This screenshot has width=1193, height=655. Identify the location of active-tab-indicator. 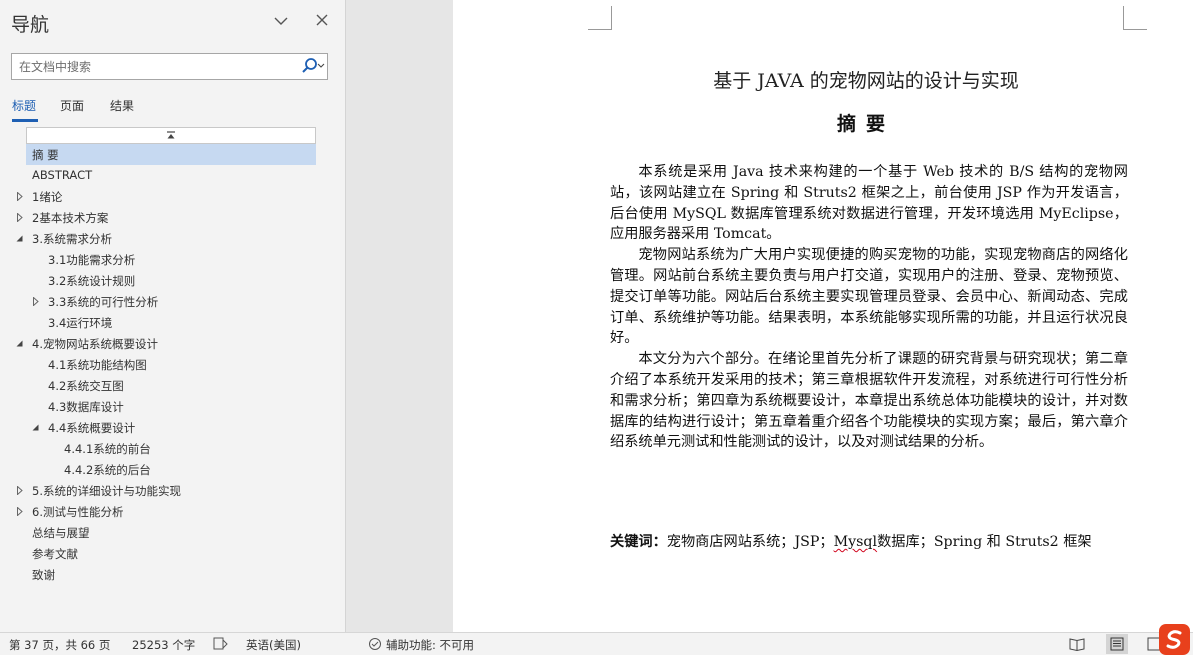
(25, 120).